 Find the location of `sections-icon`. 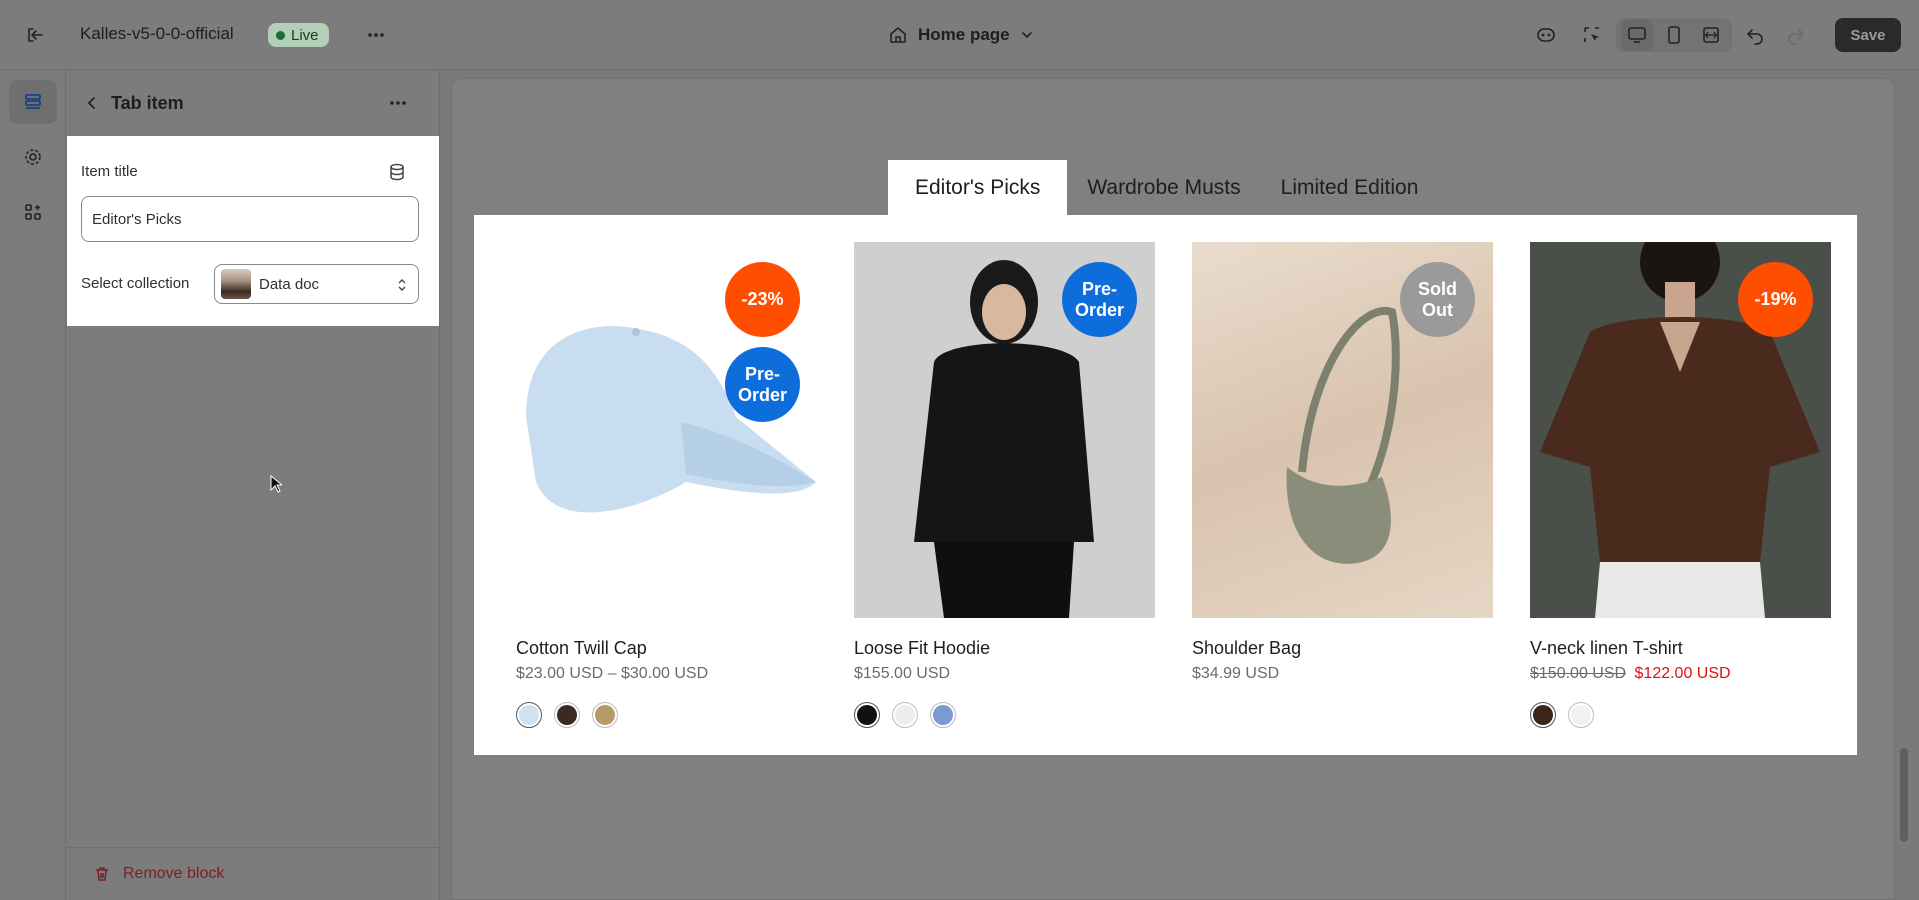

sections-icon is located at coordinates (33, 102).